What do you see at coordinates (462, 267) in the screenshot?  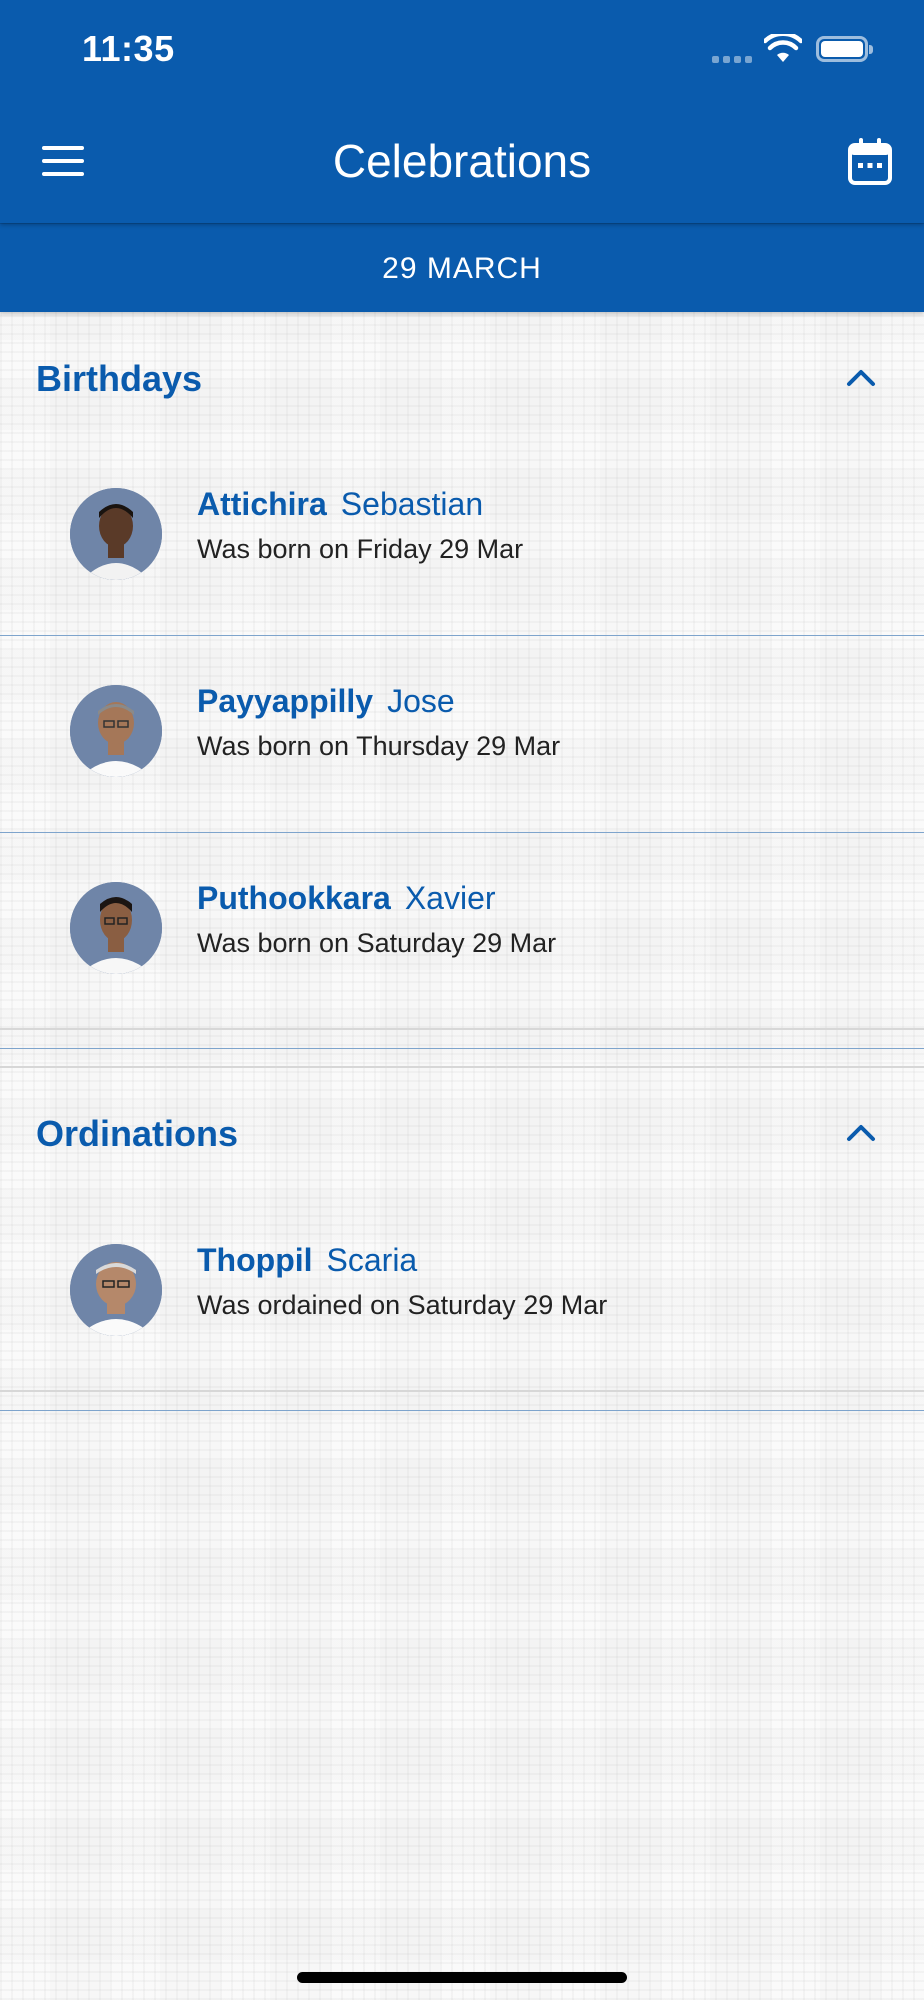 I see `selected-date-bar: 29 MARCH` at bounding box center [462, 267].